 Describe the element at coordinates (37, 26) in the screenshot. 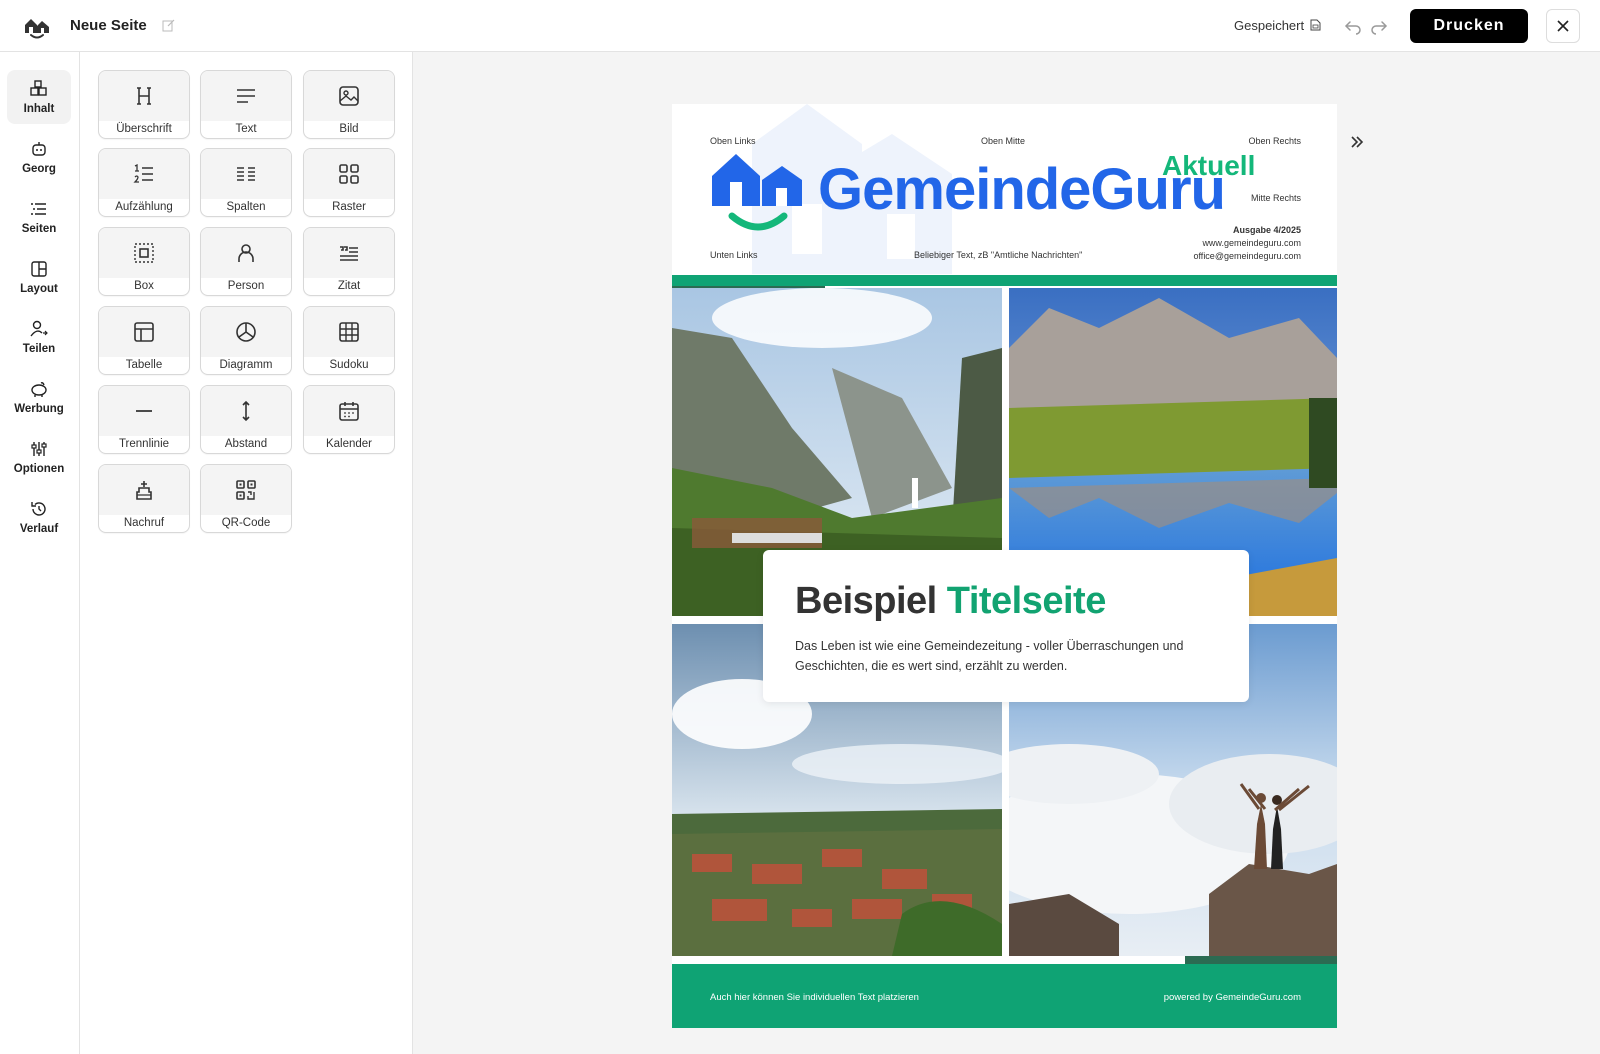

I see `app-logo-icon` at that location.